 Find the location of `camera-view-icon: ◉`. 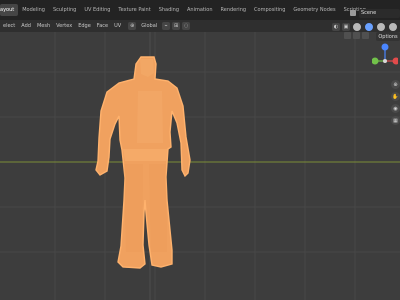

camera-view-icon: ◉ is located at coordinates (395, 108).